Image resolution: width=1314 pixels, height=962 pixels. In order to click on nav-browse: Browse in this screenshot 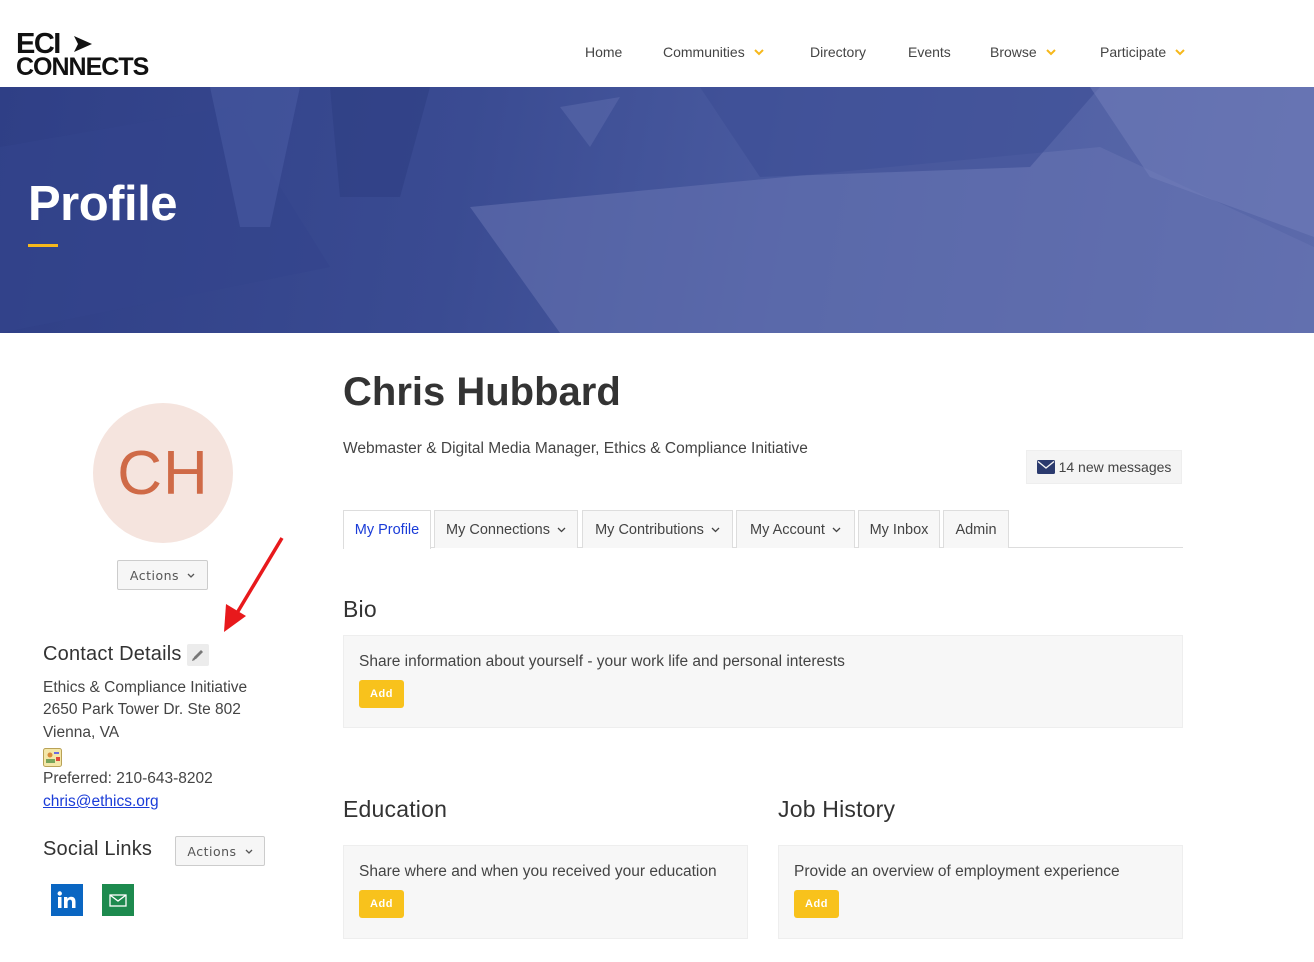, I will do `click(1023, 52)`.